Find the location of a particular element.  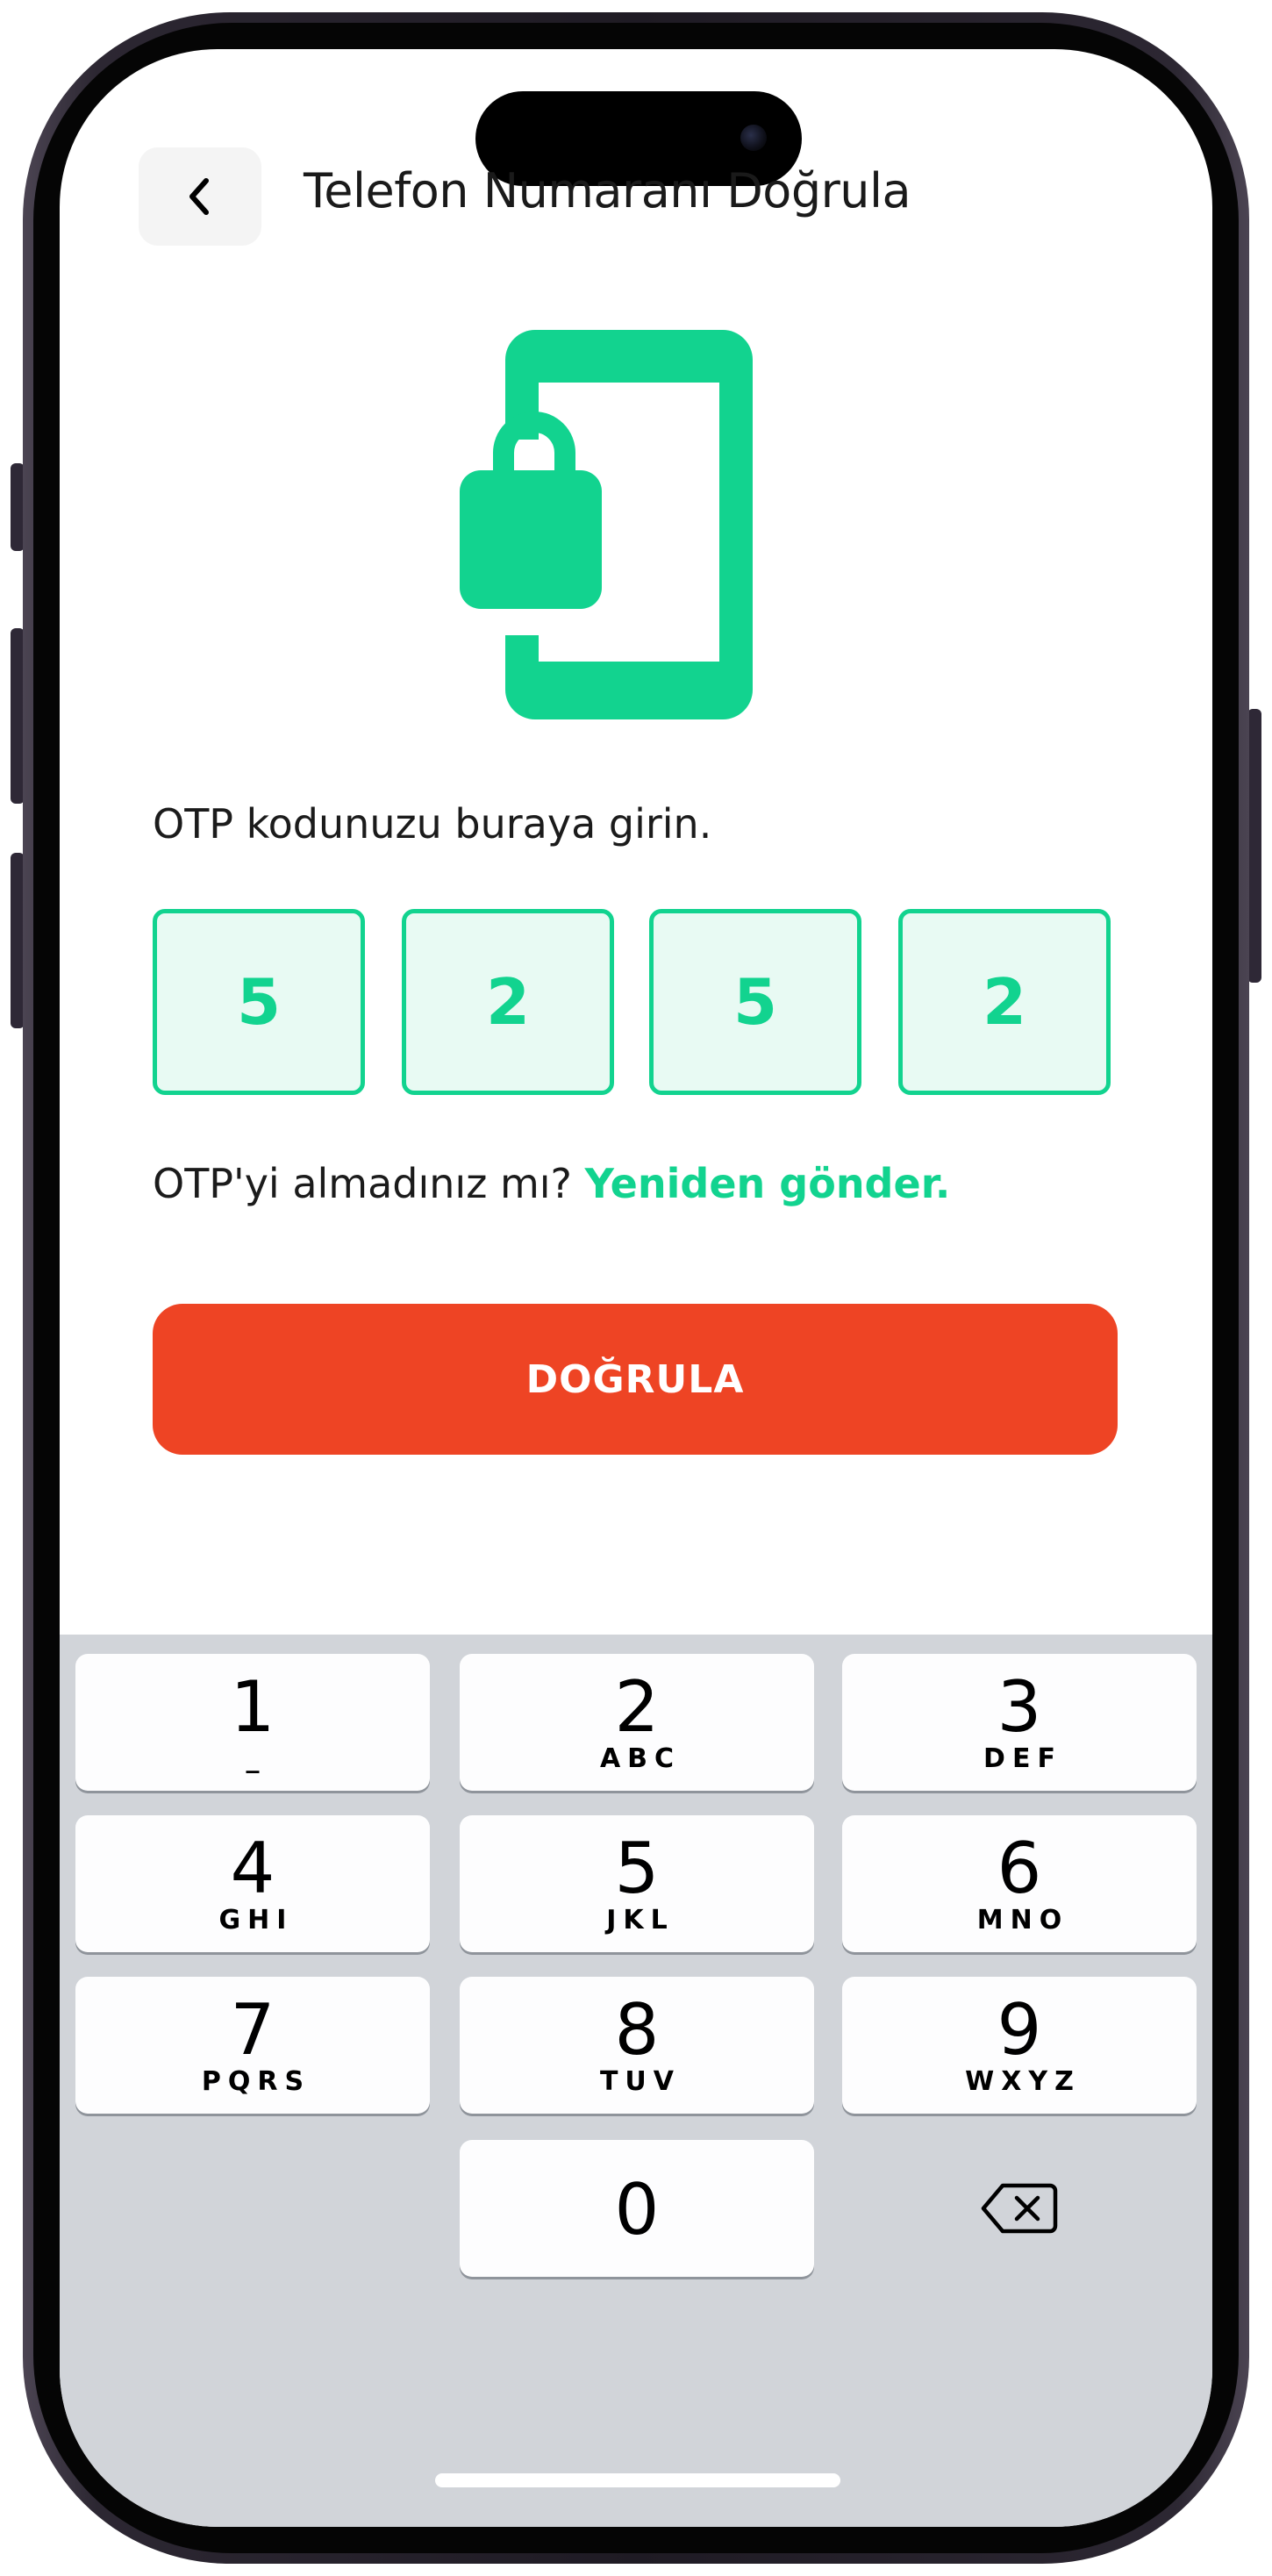

resend-link: Yeniden gönder. is located at coordinates (768, 1183).